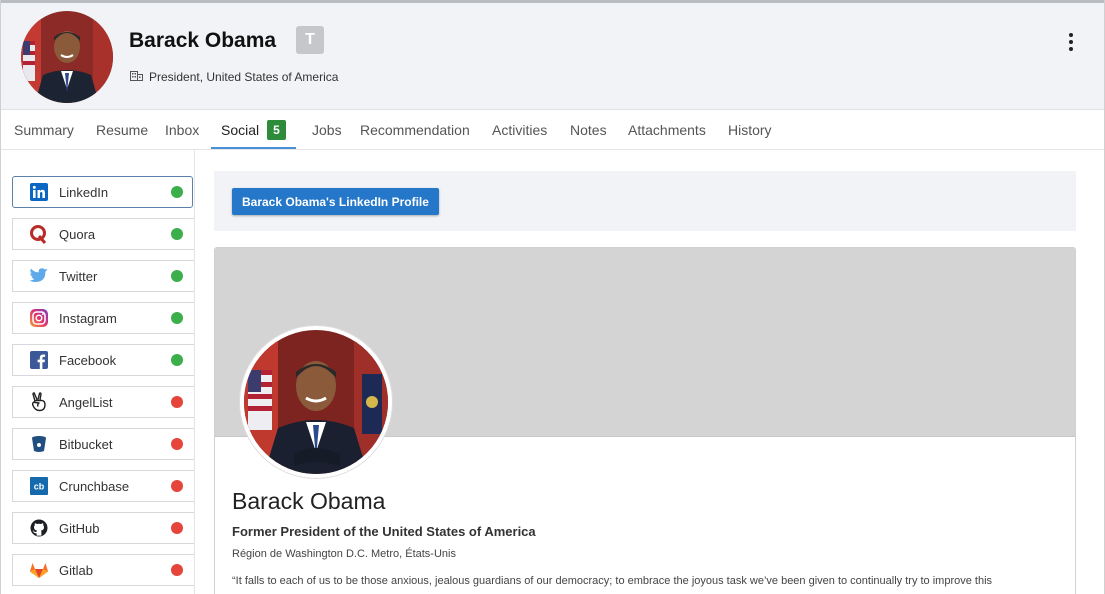 This screenshot has height=594, width=1105. I want to click on network-label: Facebook, so click(88, 360).